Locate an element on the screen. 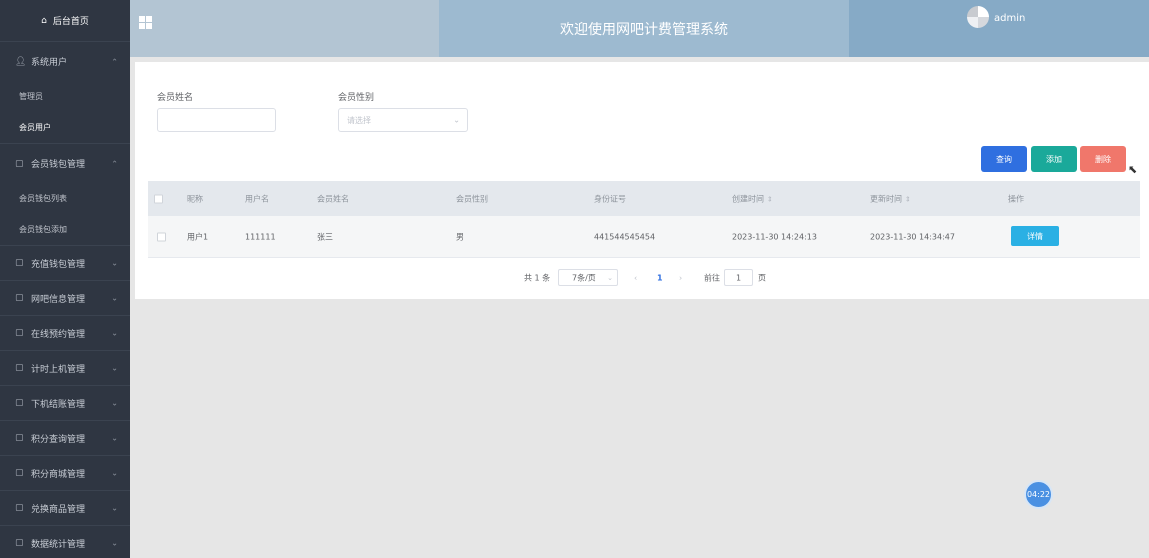 Image resolution: width=1149 pixels, height=558 pixels. sidebar-item-points-mall: ▢ 积分商城管理 ⌄ is located at coordinates (65, 473).